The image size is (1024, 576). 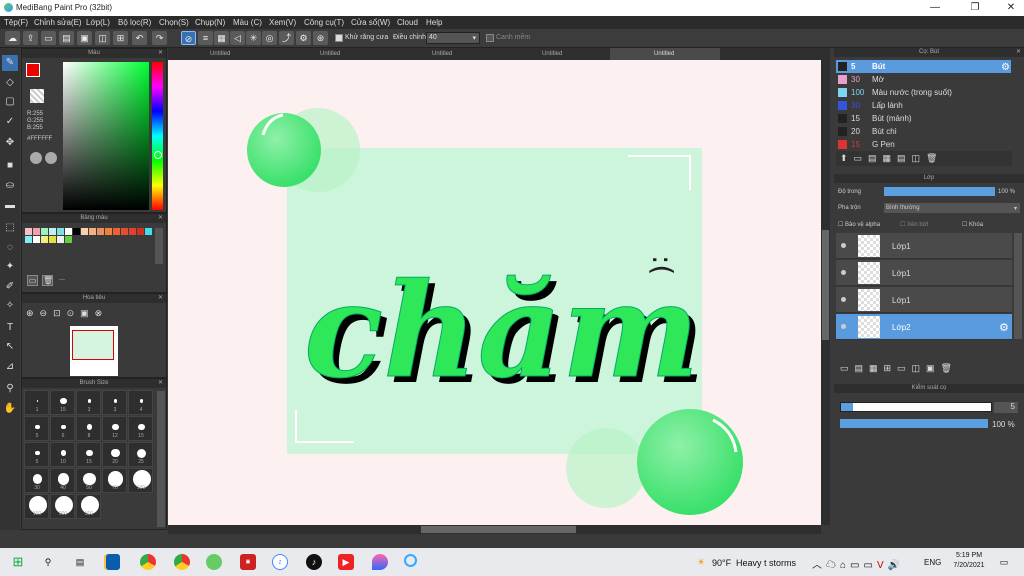 What do you see at coordinates (58, 22) in the screenshot?
I see `menu-edit: Chỉnh sửa(E)` at bounding box center [58, 22].